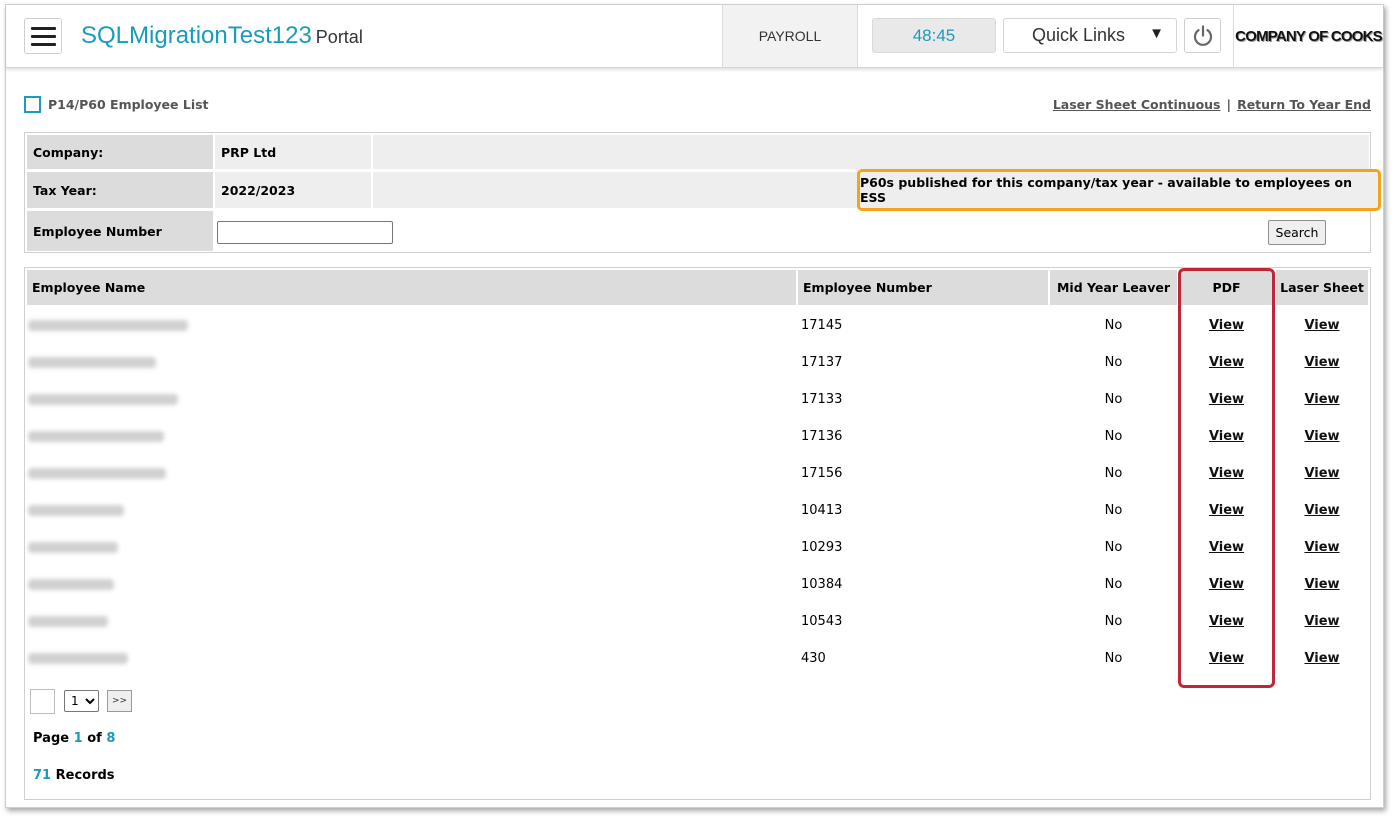 The image size is (1392, 816). I want to click on table-row: 17133 No View View, so click(697, 399).